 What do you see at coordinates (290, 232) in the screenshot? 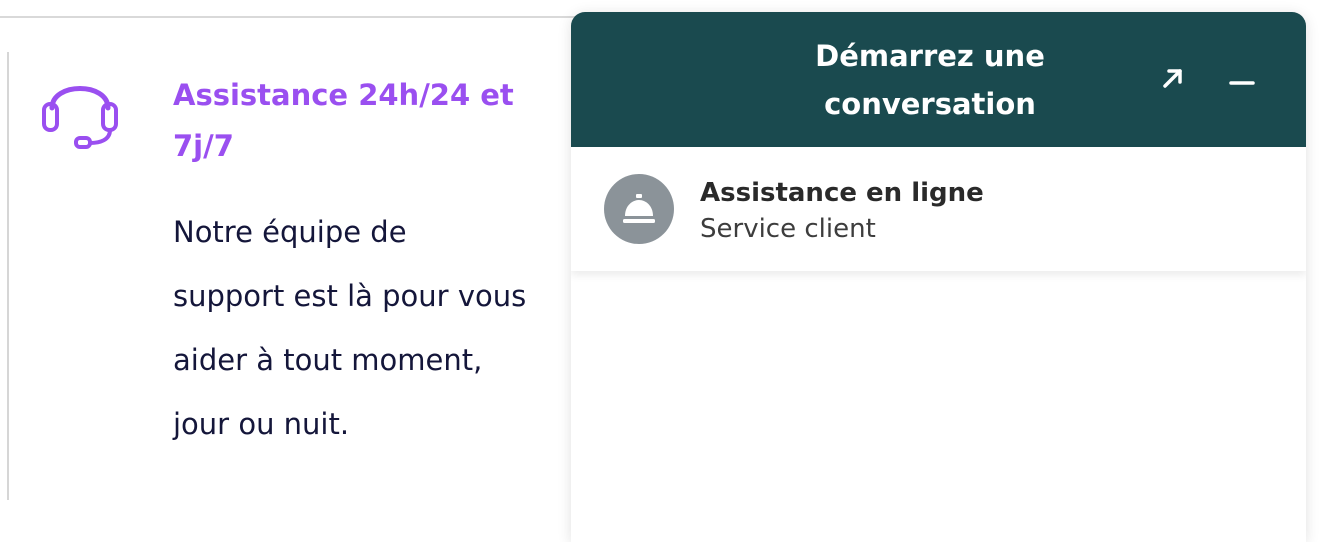
I see `description-line: Notre équipe de` at bounding box center [290, 232].